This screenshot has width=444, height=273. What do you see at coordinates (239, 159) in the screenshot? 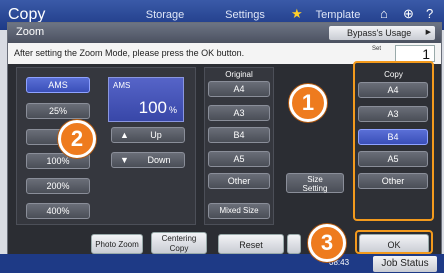
I see `original-a5-button: A5` at bounding box center [239, 159].